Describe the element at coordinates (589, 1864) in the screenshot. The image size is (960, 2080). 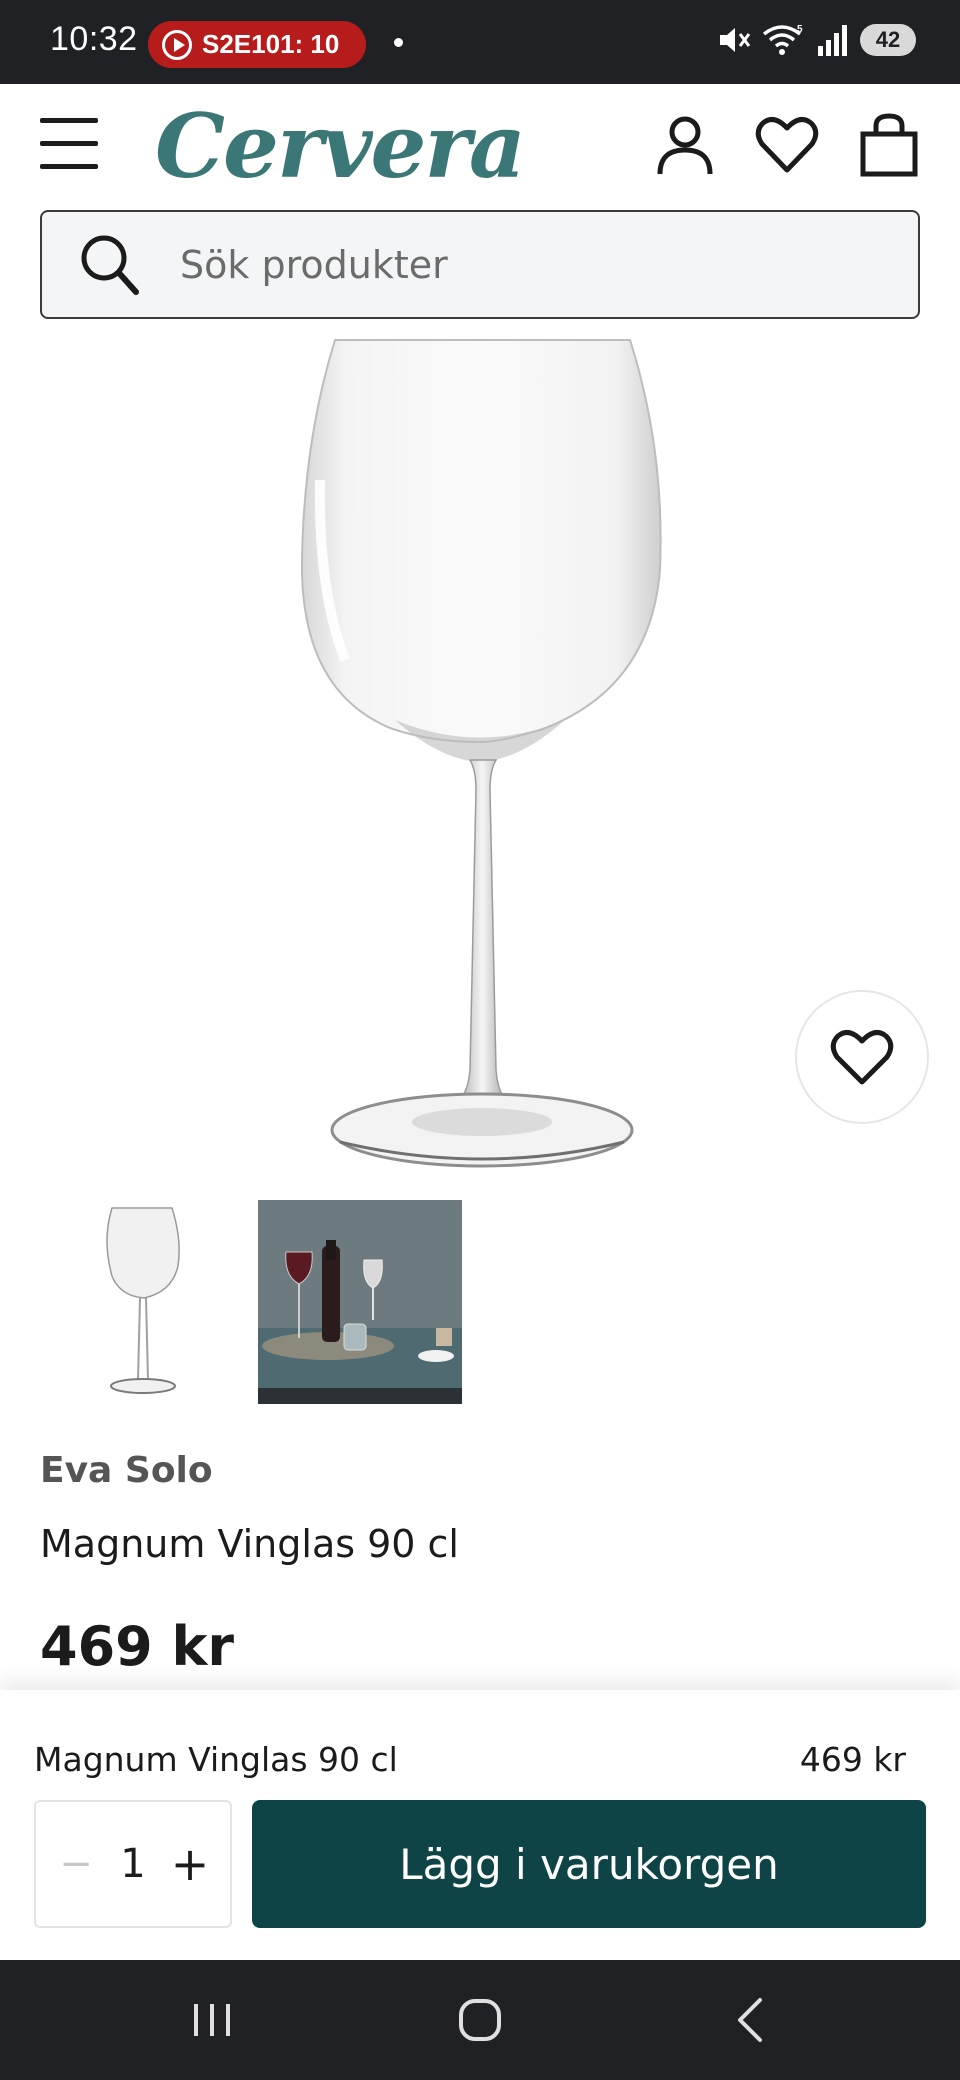
I see `add-to-cart-button: Lägg i varukorgen` at that location.